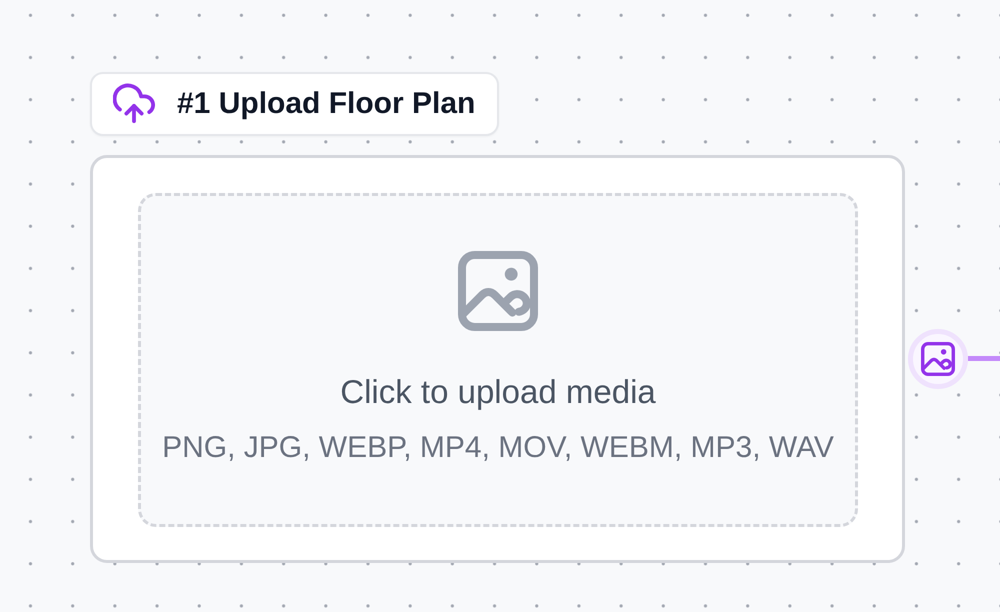 The image size is (1000, 612). What do you see at coordinates (498, 448) in the screenshot?
I see `file-formats: PNG, JPG, WEBP, MP4, MOV, WEBM, MP3, WAV` at bounding box center [498, 448].